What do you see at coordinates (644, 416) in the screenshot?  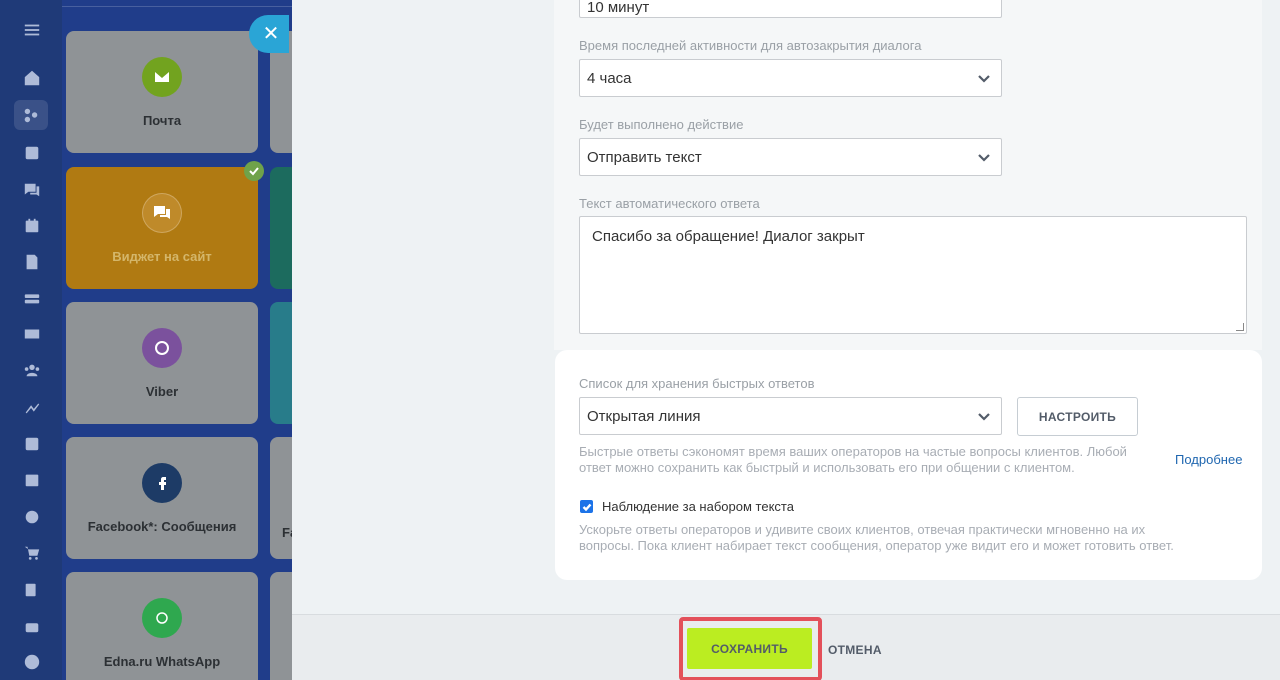 I see `select-value: Открытая линия` at bounding box center [644, 416].